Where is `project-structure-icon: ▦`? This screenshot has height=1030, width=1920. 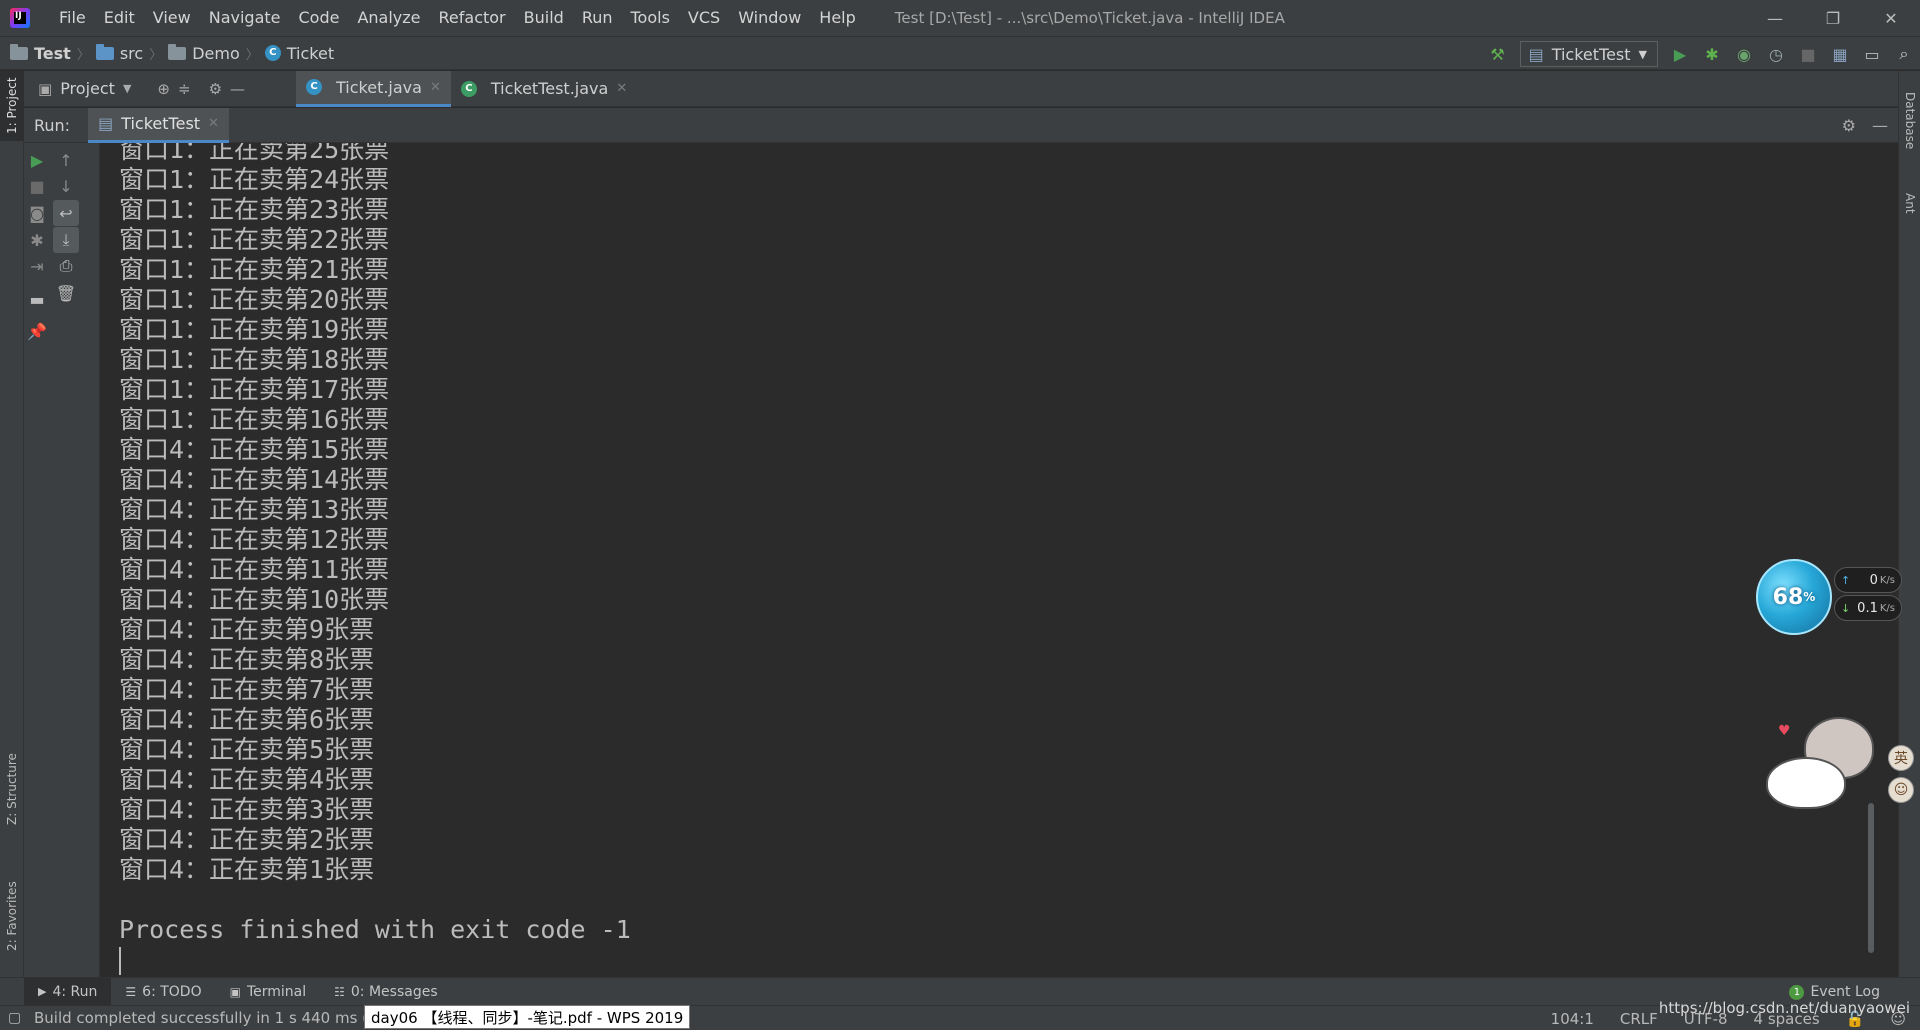 project-structure-icon: ▦ is located at coordinates (1840, 54).